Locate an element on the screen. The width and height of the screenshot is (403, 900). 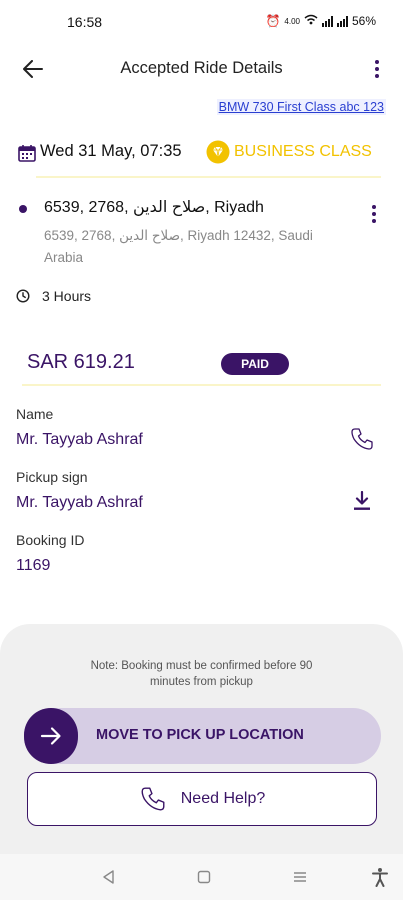
more-options-button is located at coordinates (377, 69).